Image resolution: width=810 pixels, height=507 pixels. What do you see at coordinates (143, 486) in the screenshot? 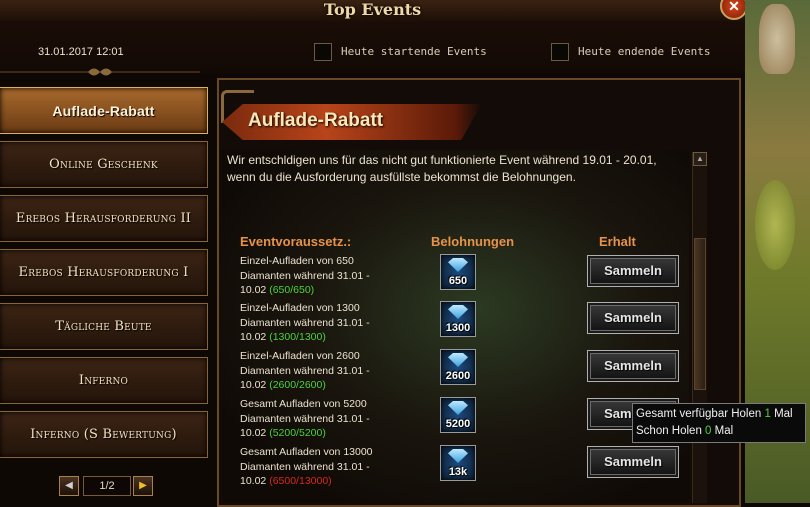
I see `next-page-button: ▶` at bounding box center [143, 486].